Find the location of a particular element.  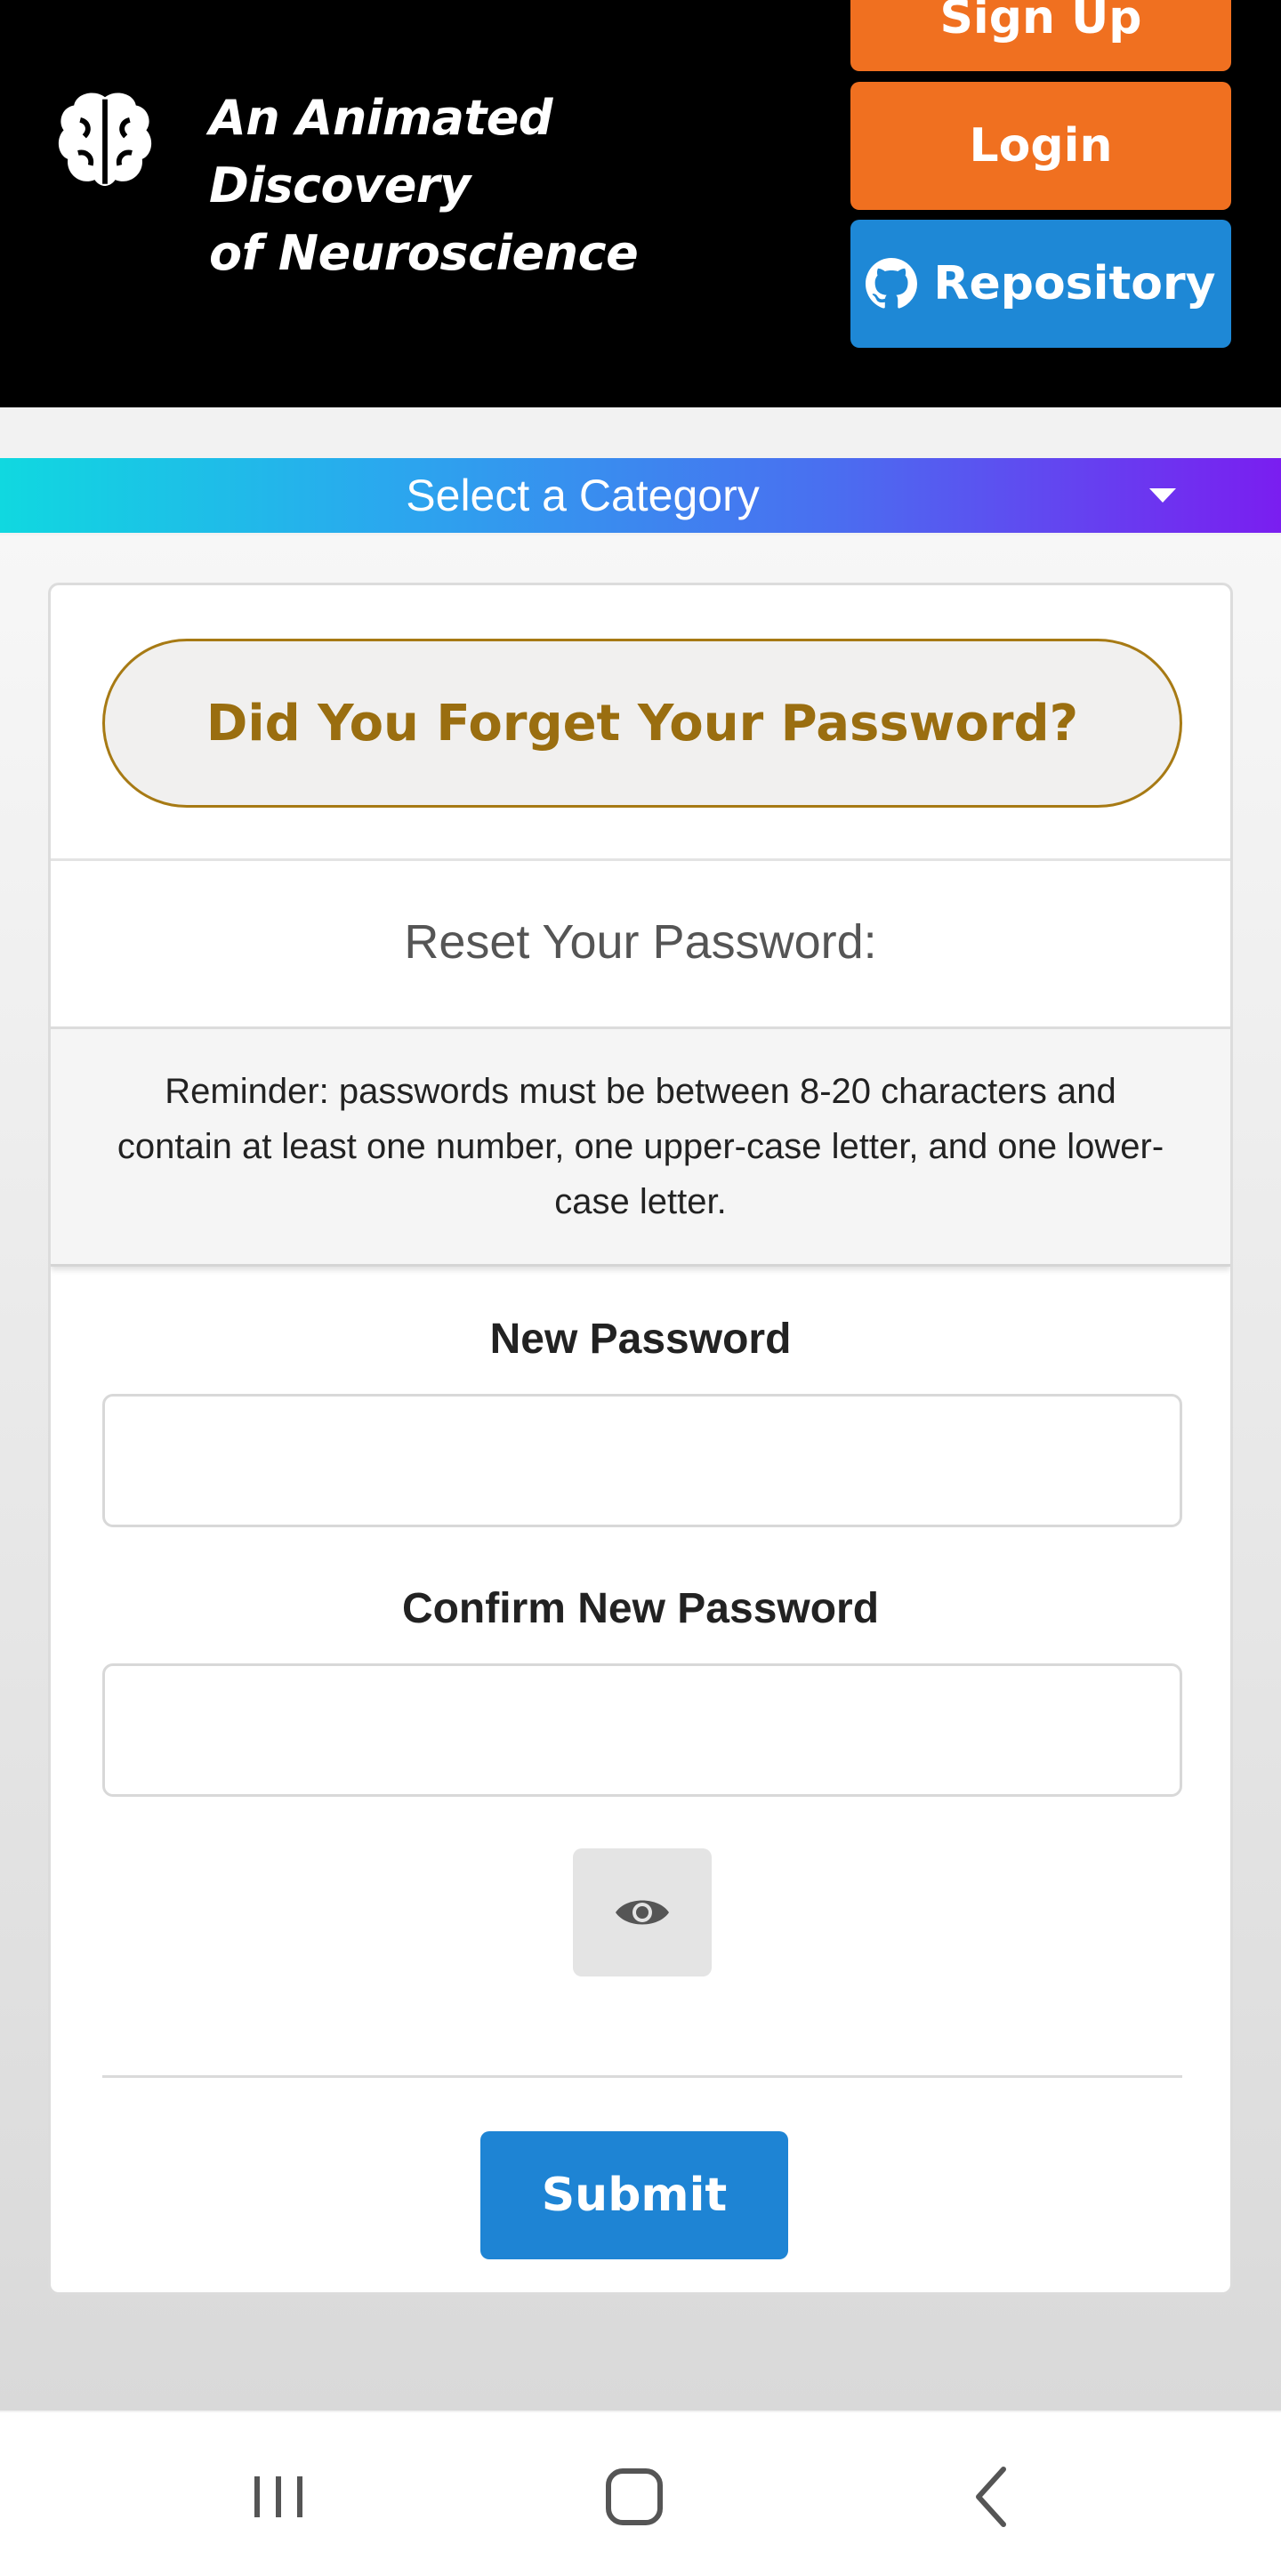

login-label: Login is located at coordinates (1041, 146).